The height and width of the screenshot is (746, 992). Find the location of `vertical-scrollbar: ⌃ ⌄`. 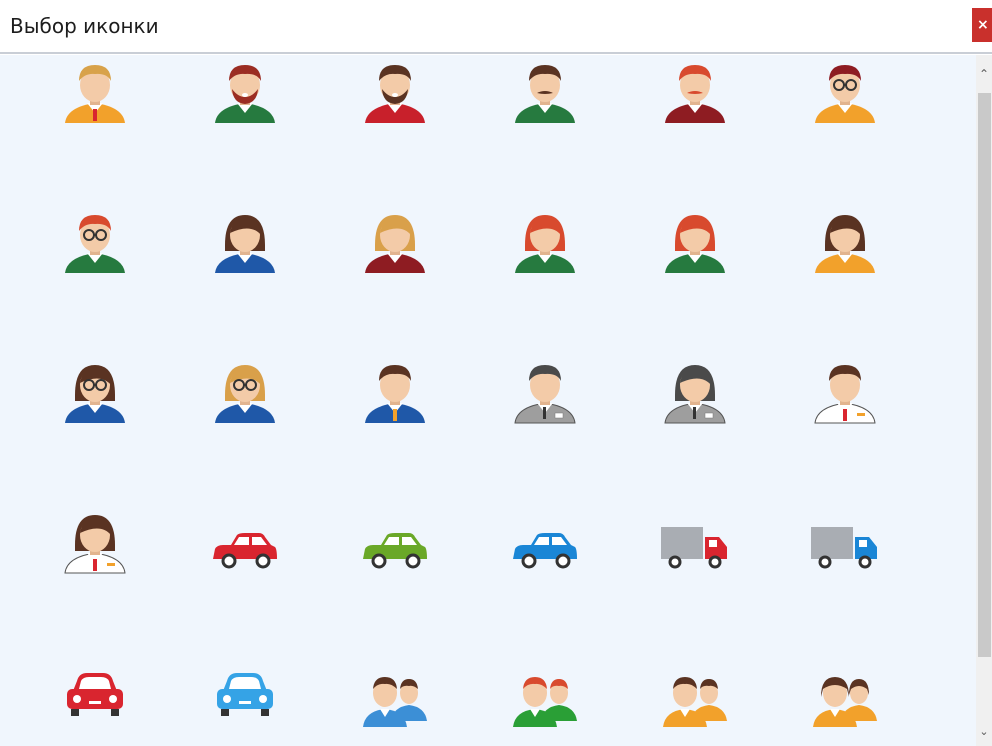

vertical-scrollbar: ⌃ ⌄ is located at coordinates (984, 400).